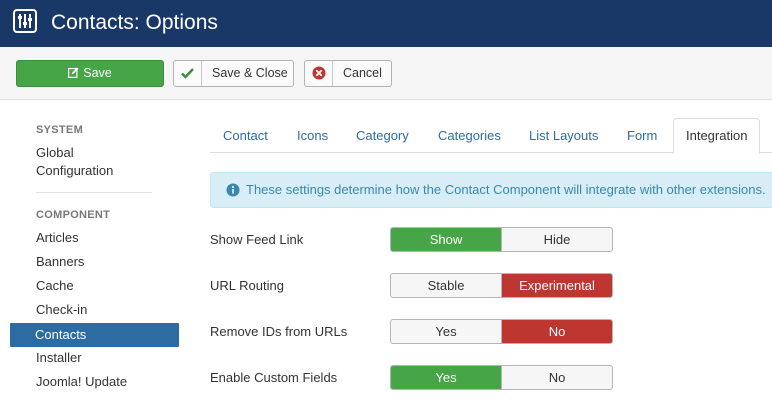 The width and height of the screenshot is (772, 401). Describe the element at coordinates (73, 215) in the screenshot. I see `sidebar-heading-component: COMPONENT` at that location.